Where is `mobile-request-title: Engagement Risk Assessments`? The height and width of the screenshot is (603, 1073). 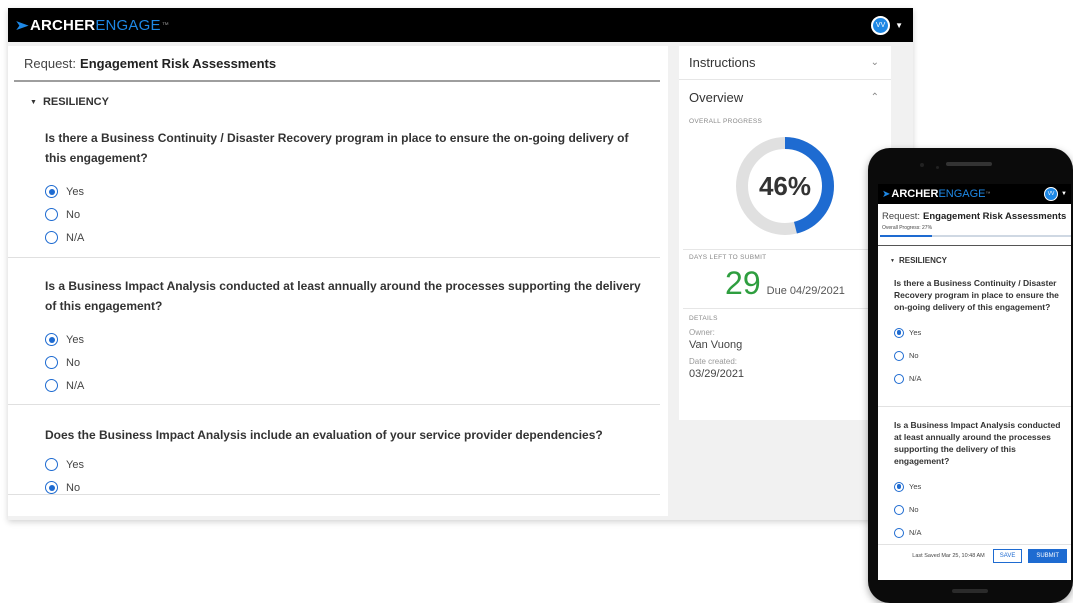 mobile-request-title: Engagement Risk Assessments is located at coordinates (995, 216).